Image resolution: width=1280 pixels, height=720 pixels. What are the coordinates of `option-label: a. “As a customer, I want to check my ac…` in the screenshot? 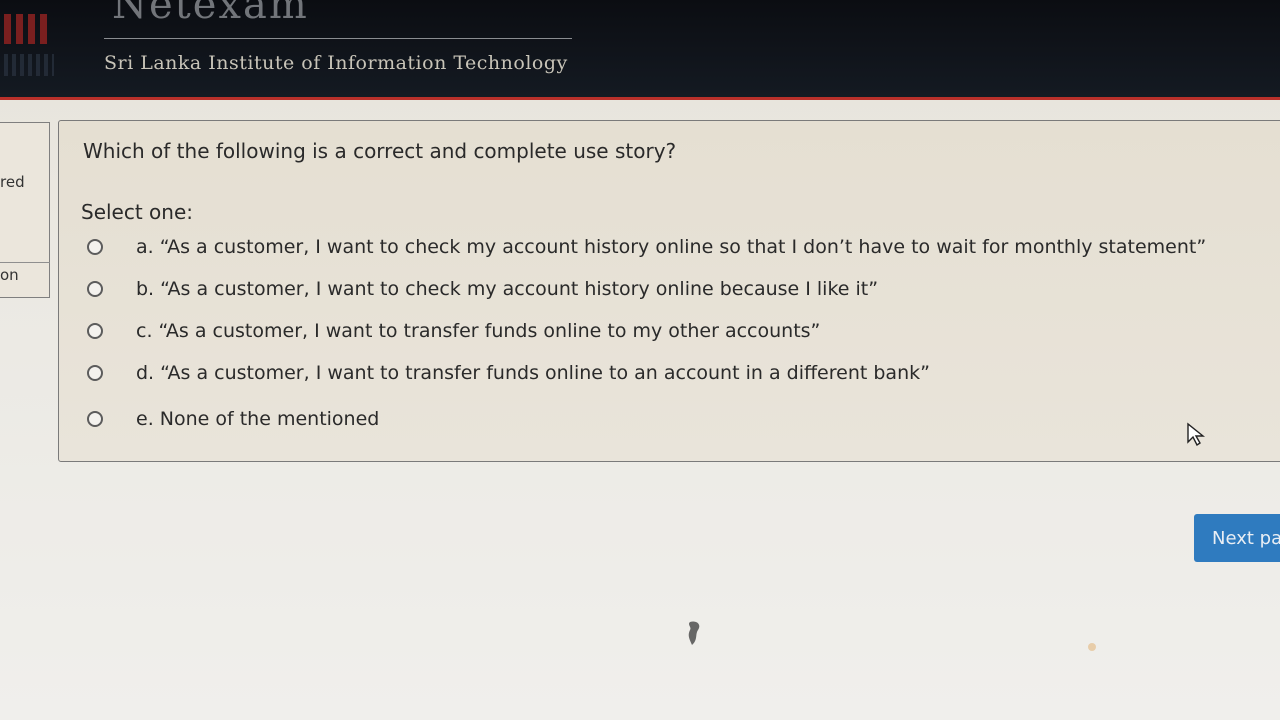 It's located at (671, 247).